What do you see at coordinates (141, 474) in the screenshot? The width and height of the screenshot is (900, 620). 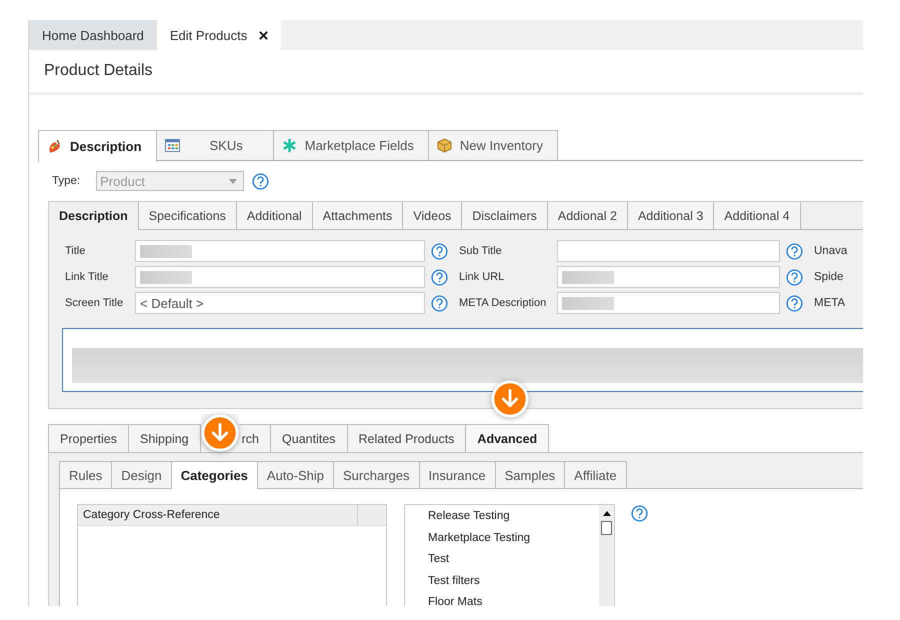 I see `tab: Design` at bounding box center [141, 474].